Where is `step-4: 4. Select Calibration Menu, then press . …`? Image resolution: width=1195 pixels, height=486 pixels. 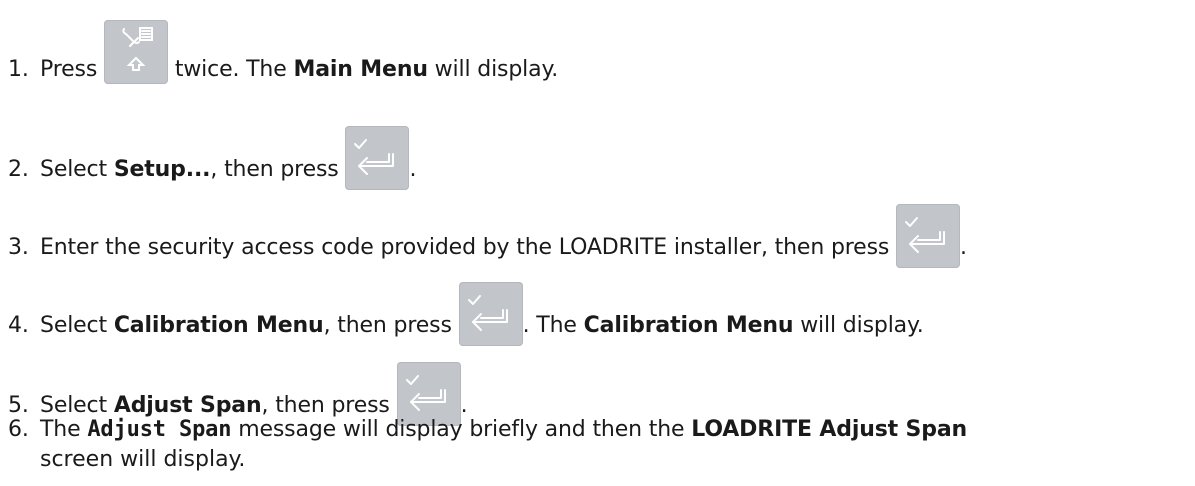 step-4: 4. Select Calibration Menu, then press . … is located at coordinates (466, 314).